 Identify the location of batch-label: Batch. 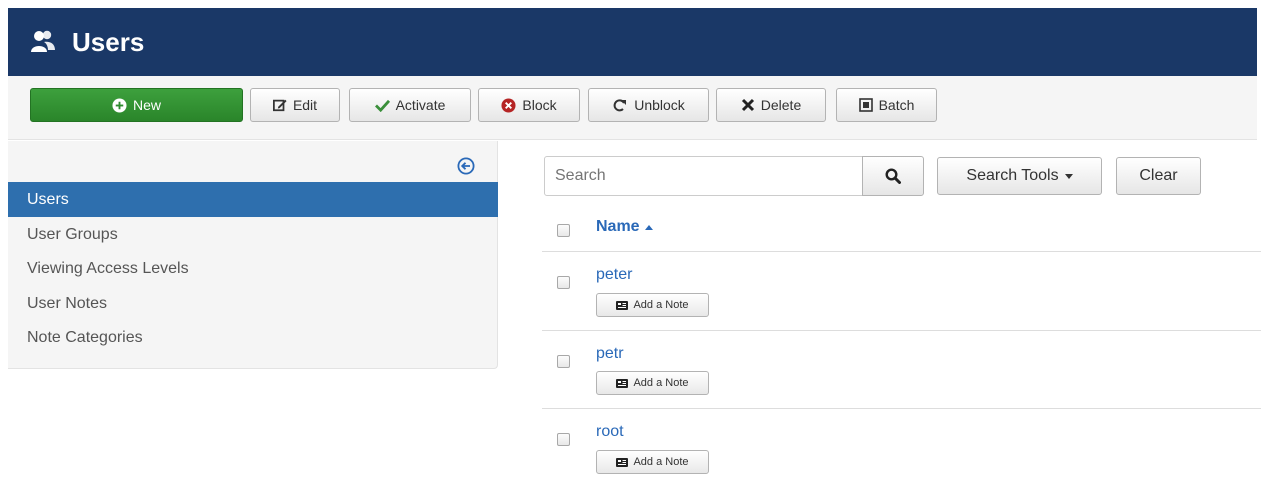
(896, 105).